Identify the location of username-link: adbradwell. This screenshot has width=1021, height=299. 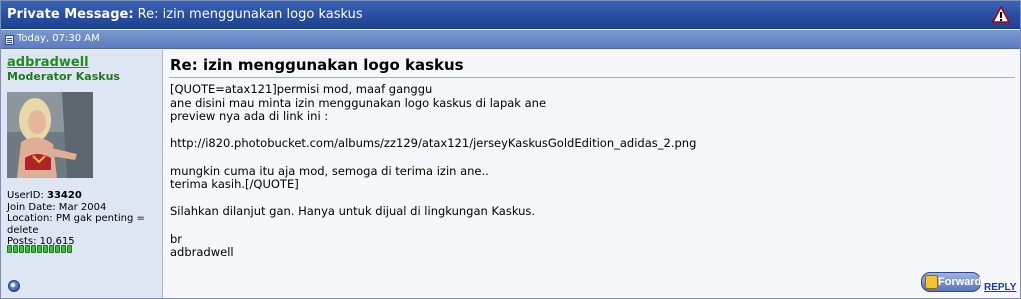
(48, 62).